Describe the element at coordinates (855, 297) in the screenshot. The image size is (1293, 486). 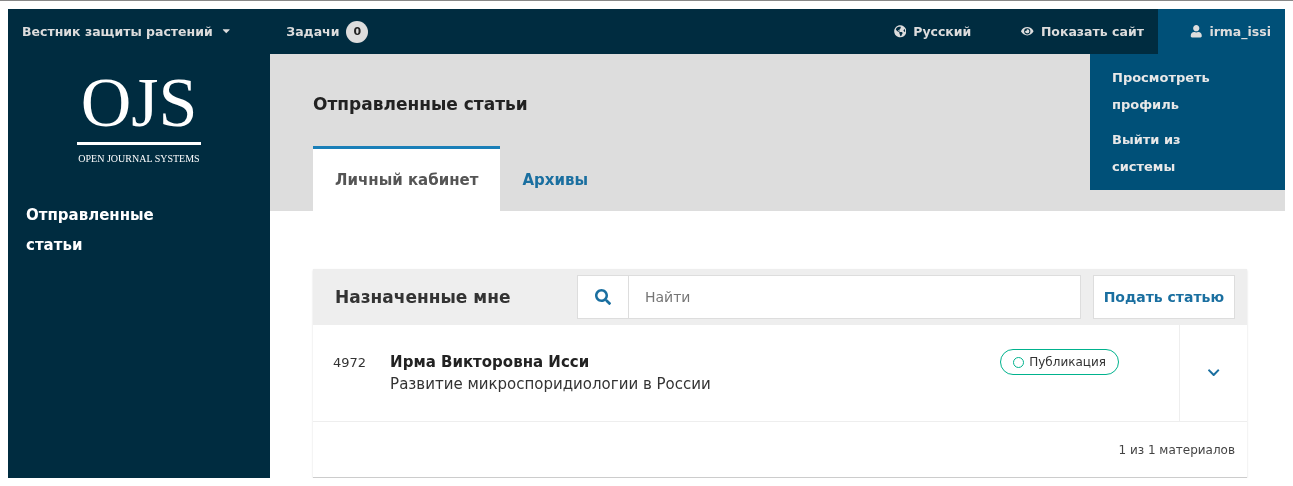
I see `search-field: Найти` at that location.